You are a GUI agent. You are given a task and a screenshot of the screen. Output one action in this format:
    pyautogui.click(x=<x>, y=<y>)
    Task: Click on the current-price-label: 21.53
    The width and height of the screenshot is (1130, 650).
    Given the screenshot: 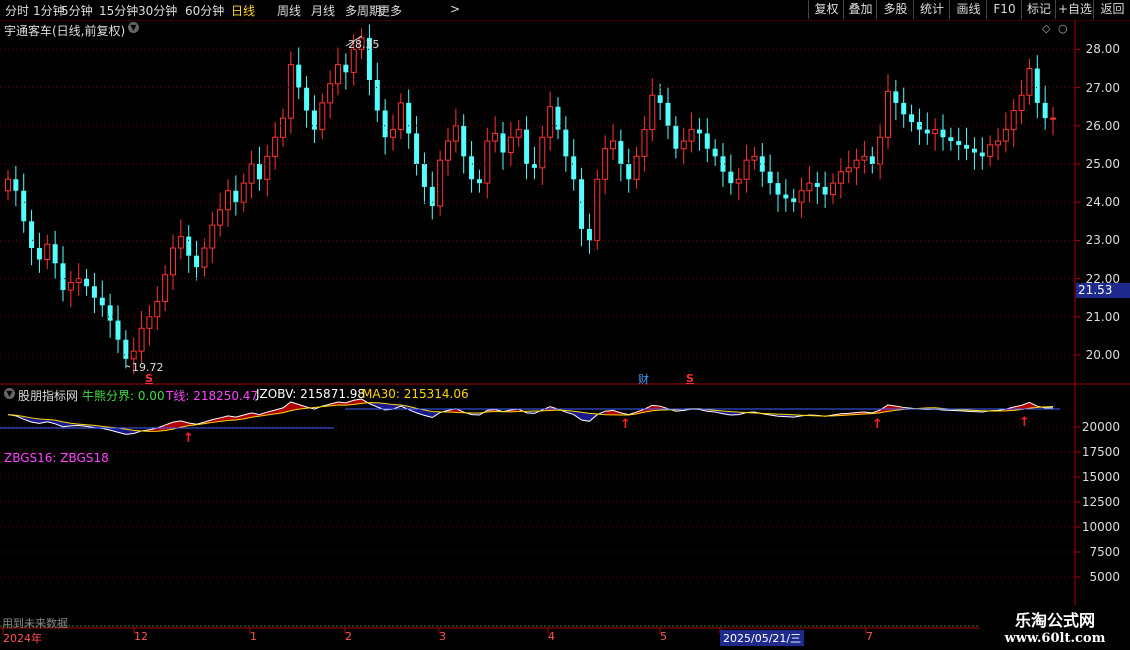 What is the action you would take?
    pyautogui.click(x=1103, y=290)
    